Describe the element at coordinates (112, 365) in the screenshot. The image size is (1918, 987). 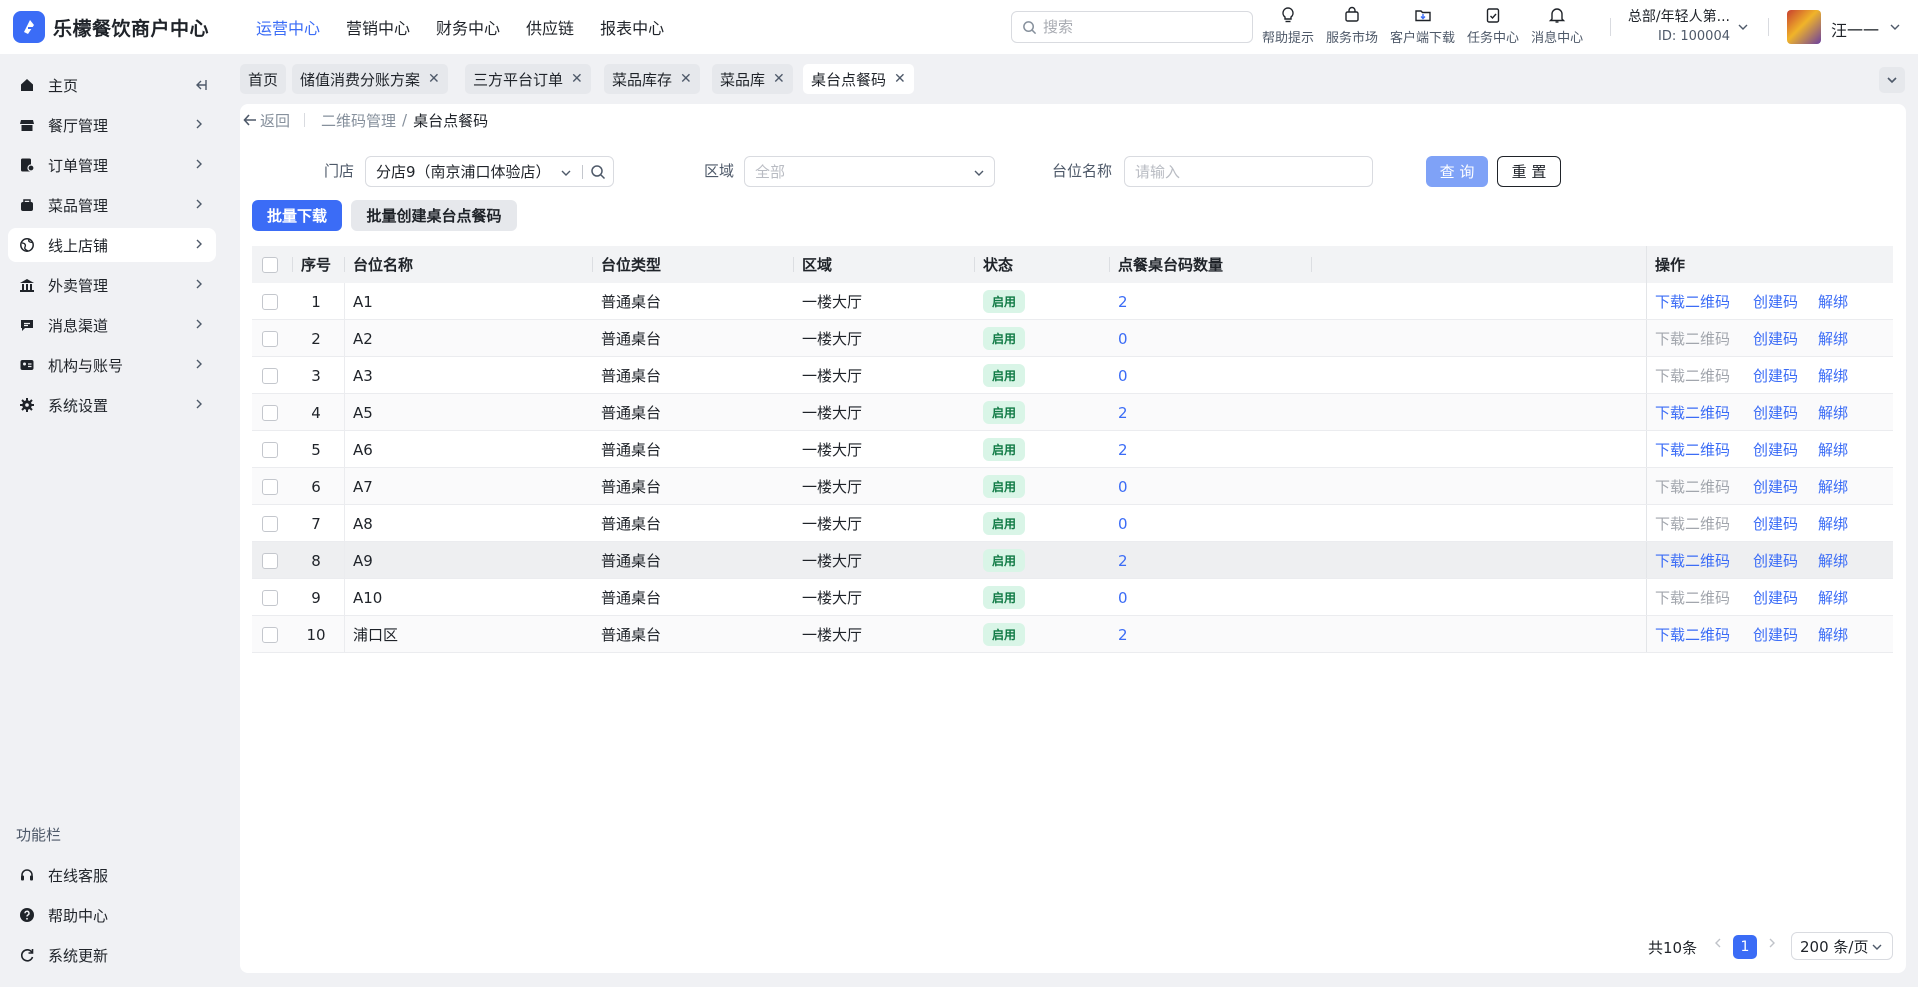
I see `sidebar-item-org-accounts: 机构与账号` at that location.